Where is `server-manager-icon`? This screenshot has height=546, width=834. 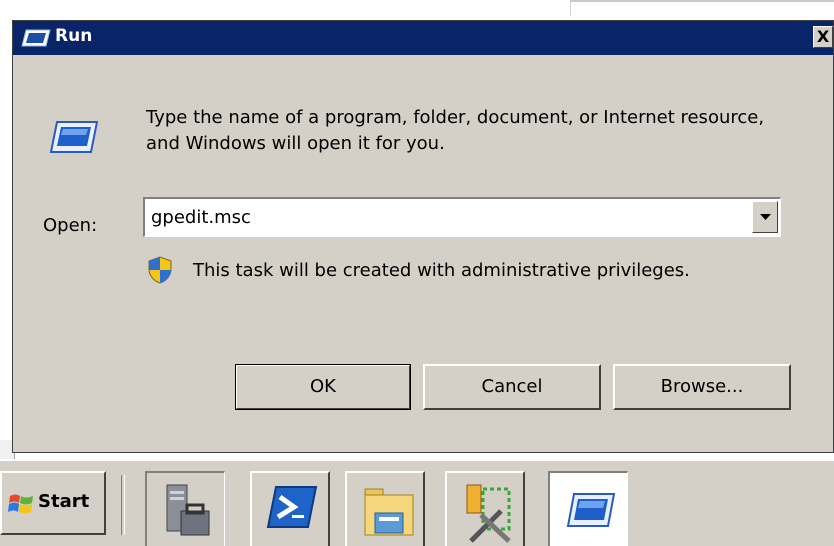
server-manager-icon is located at coordinates (188, 510).